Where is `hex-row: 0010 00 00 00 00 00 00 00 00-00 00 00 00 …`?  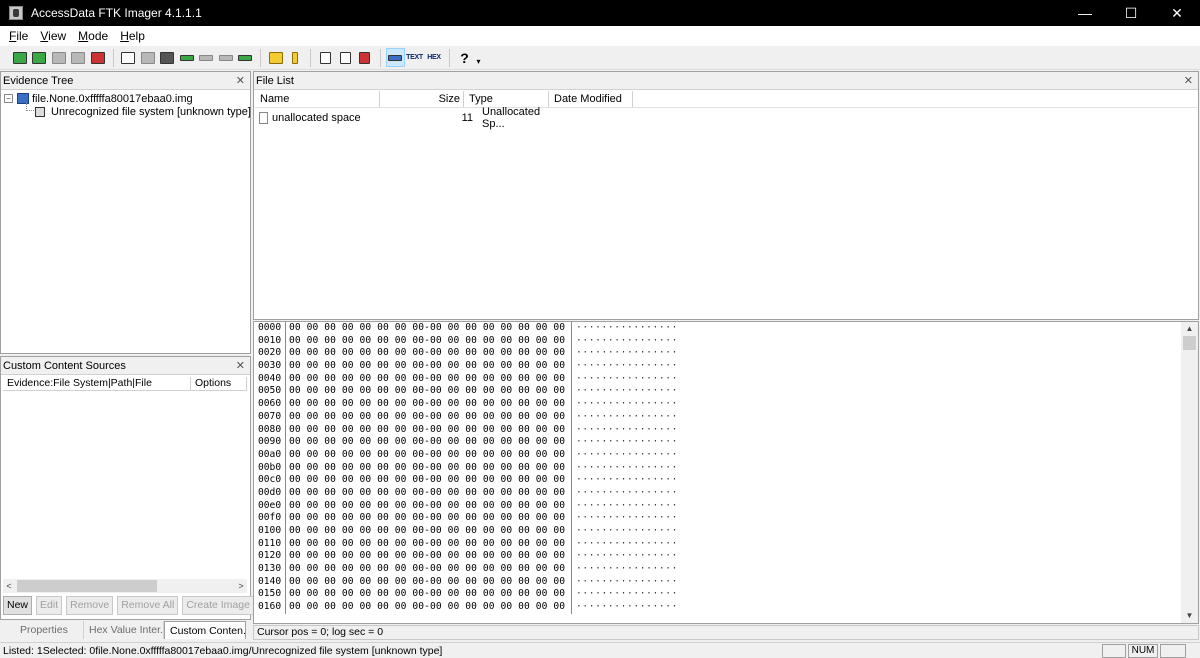 hex-row: 0010 00 00 00 00 00 00 00 00-00 00 00 00 … is located at coordinates (466, 341).